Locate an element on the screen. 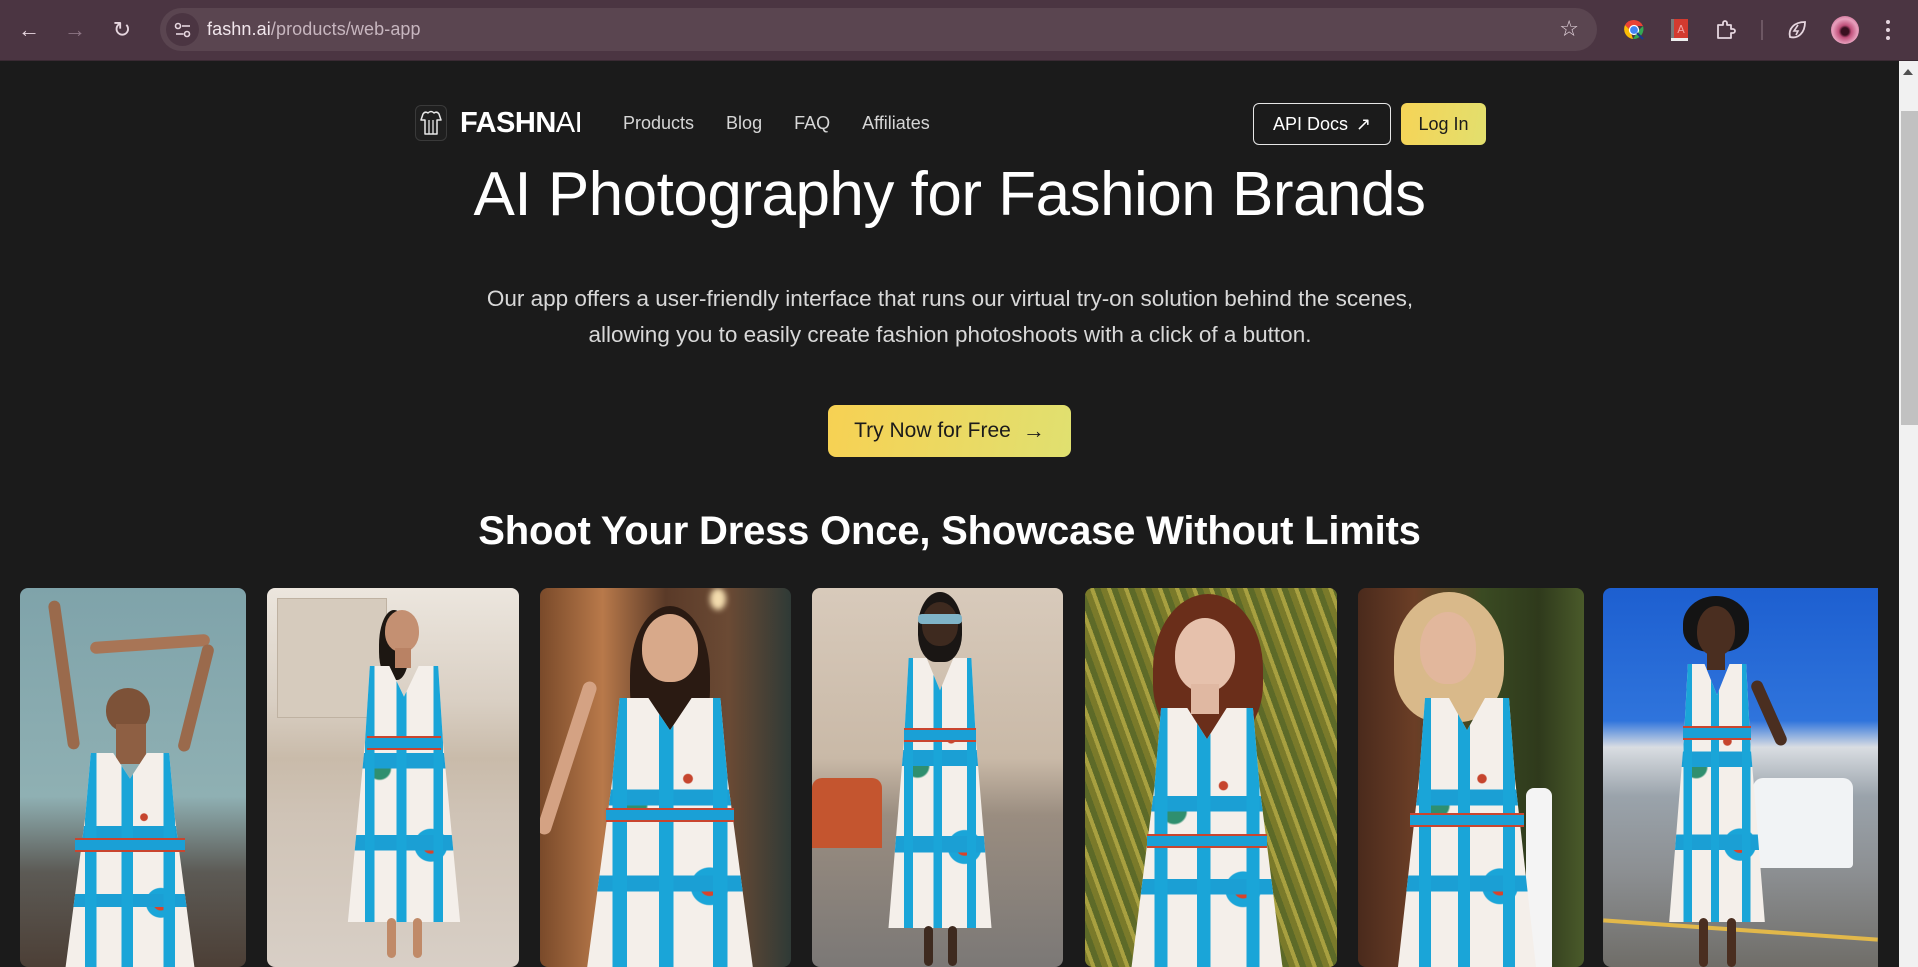  kebab-menu-icon is located at coordinates (1888, 22).